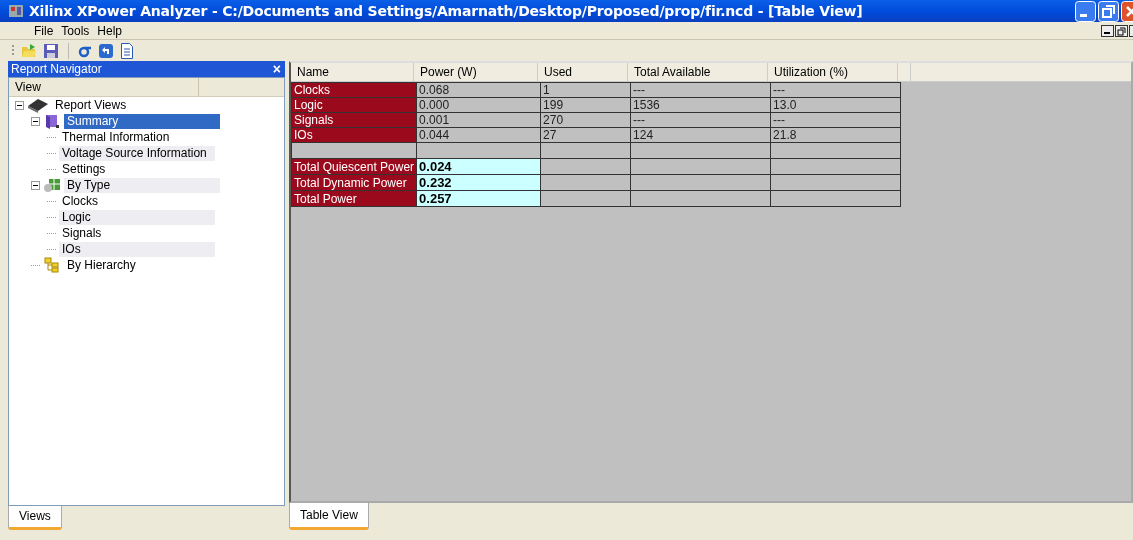  Describe the element at coordinates (137, 137) in the screenshot. I see `tree-item: Thermal Information` at that location.